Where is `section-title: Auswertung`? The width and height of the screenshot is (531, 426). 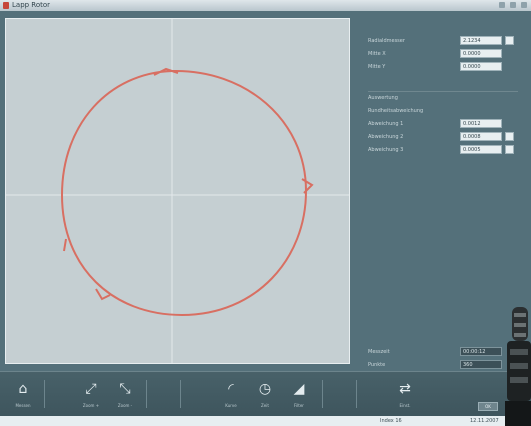 section-title: Auswertung is located at coordinates (383, 98).